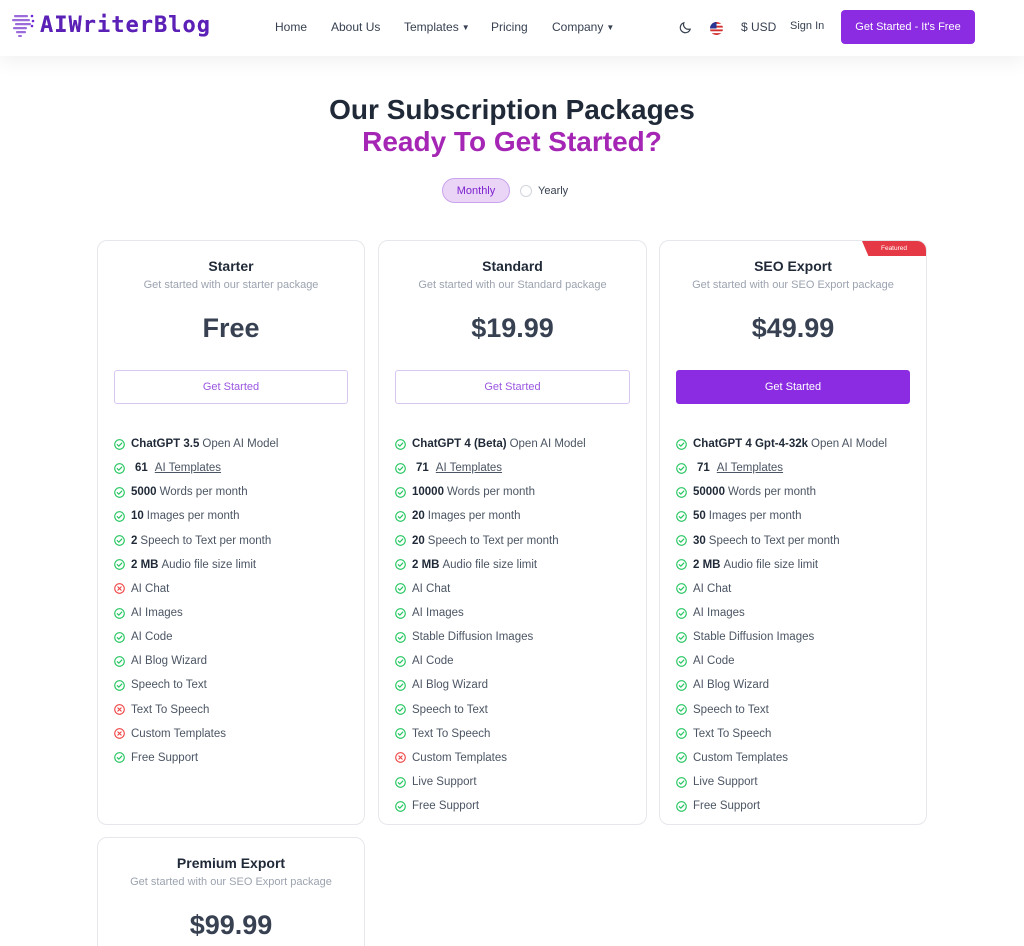  What do you see at coordinates (544, 190) in the screenshot?
I see `billing-yearly-option: Yearly` at bounding box center [544, 190].